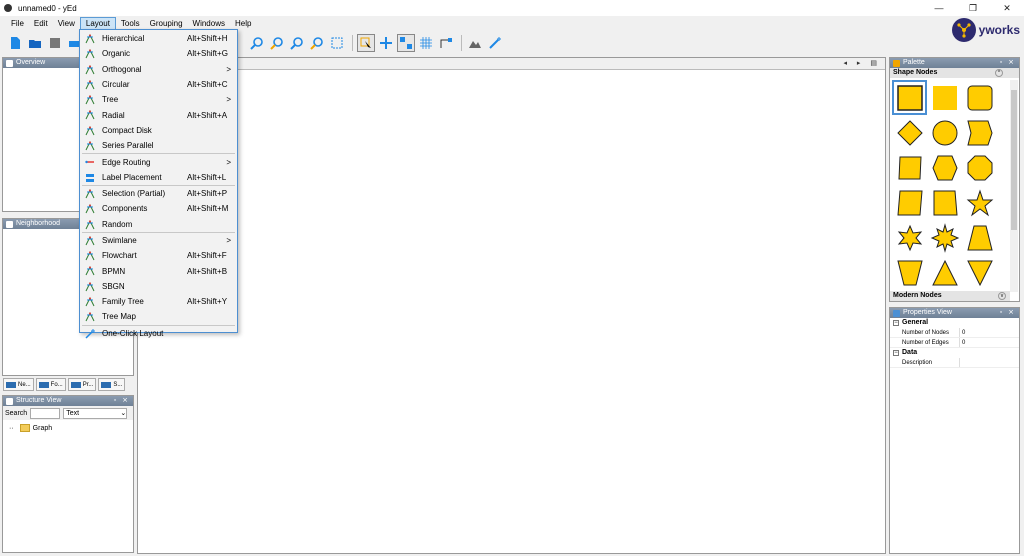  Describe the element at coordinates (158, 316) in the screenshot. I see `menu-item-tree-map: Tree Map` at that location.